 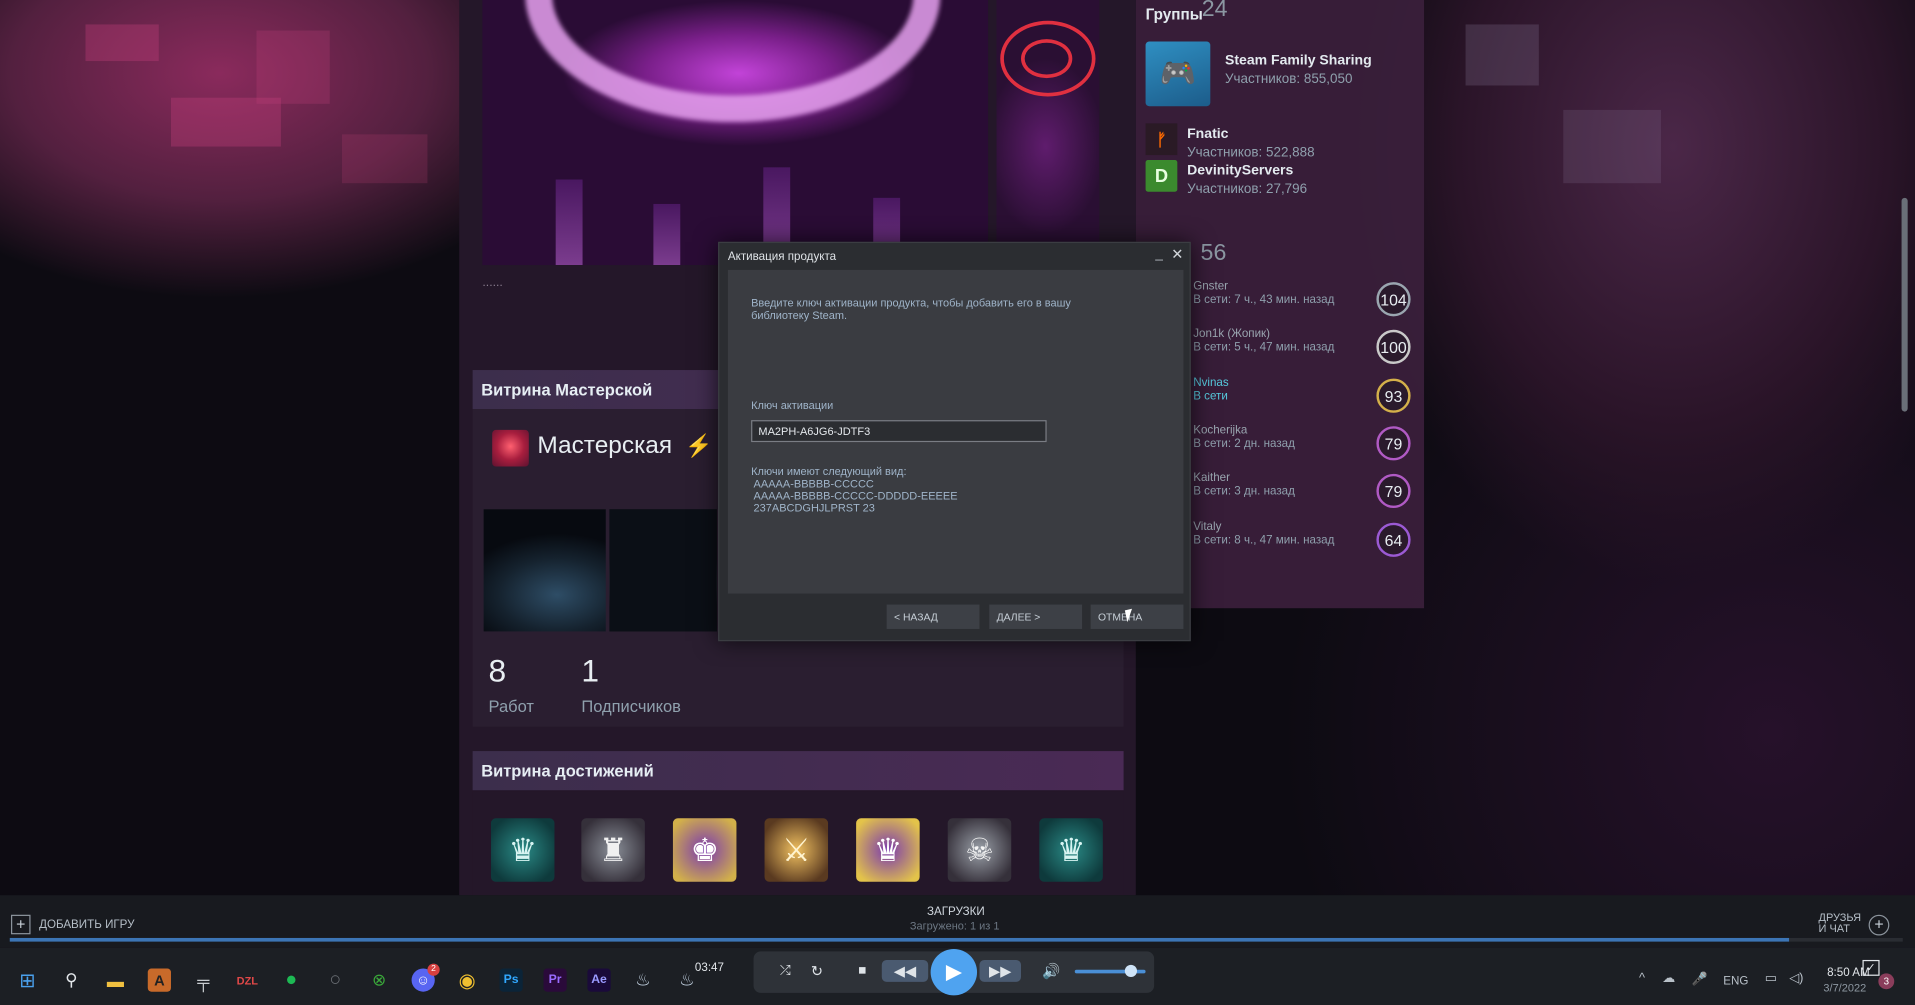 I want to click on artwork-showcase-image, so click(x=735, y=133).